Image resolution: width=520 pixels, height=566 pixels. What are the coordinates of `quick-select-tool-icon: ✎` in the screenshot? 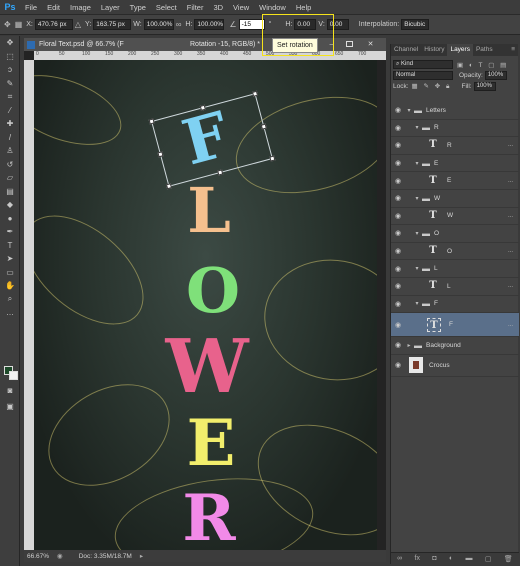 It's located at (10, 84).